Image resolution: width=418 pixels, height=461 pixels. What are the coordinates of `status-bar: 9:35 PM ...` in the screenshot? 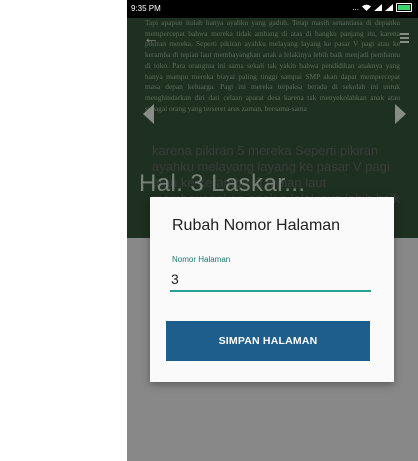 It's located at (272, 9).